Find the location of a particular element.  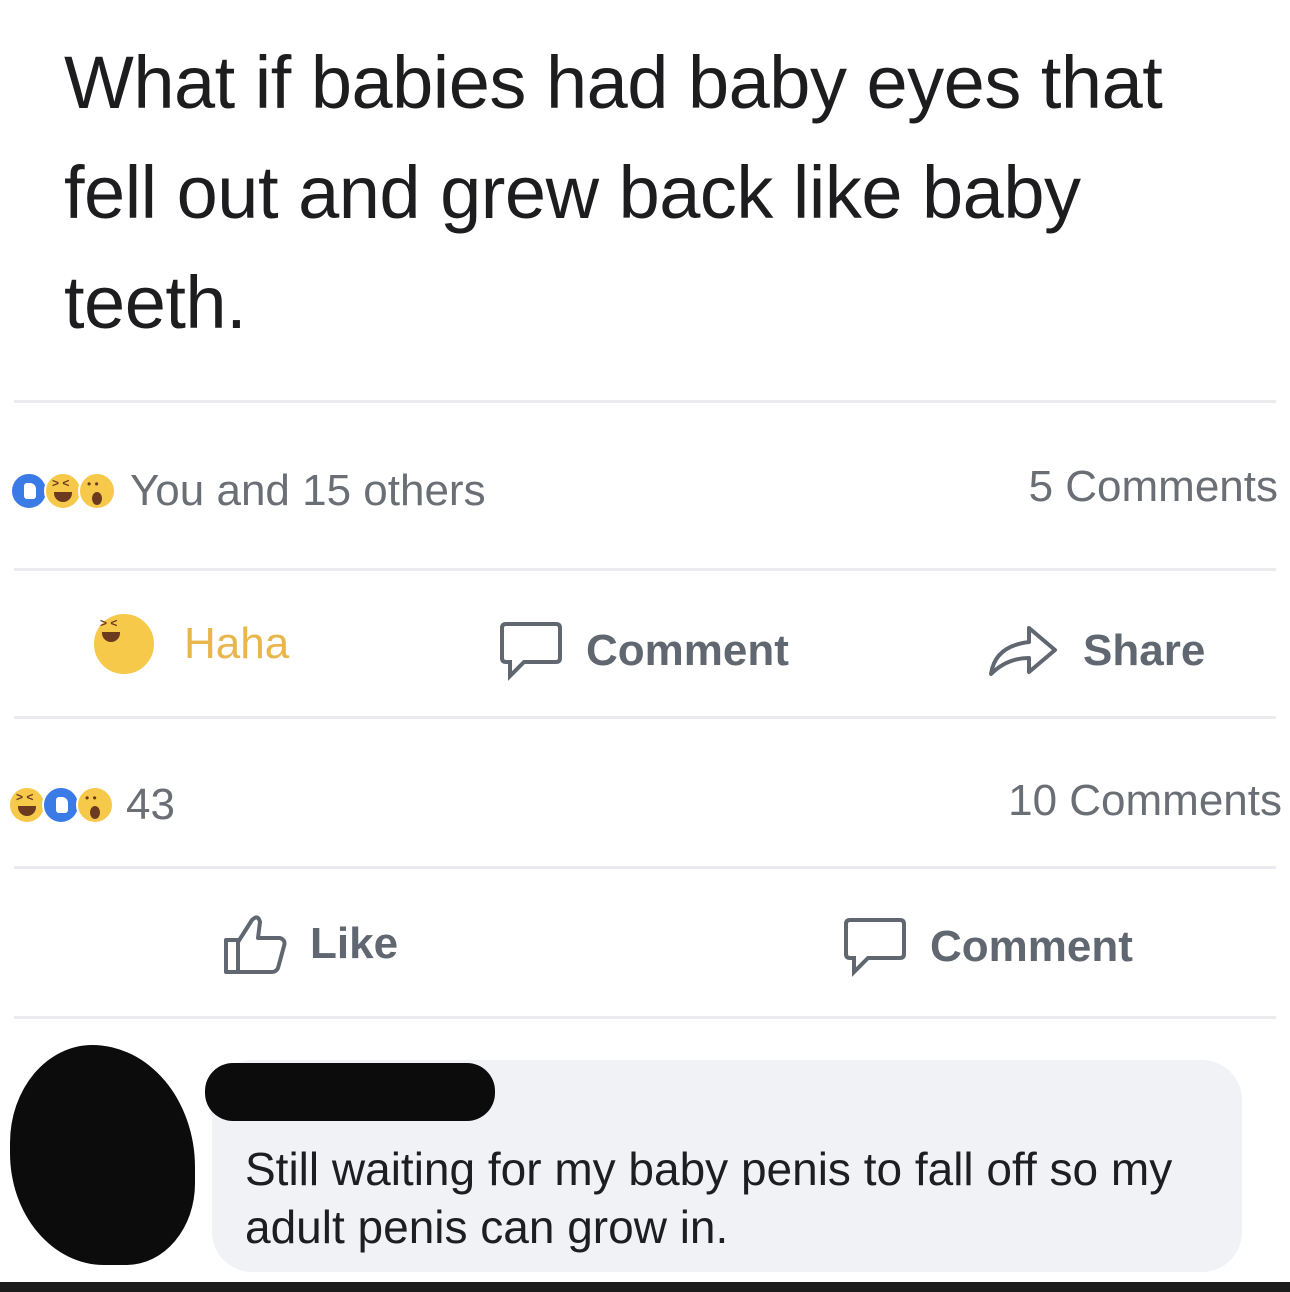

reactions-text: You and 15 others is located at coordinates (308, 490).